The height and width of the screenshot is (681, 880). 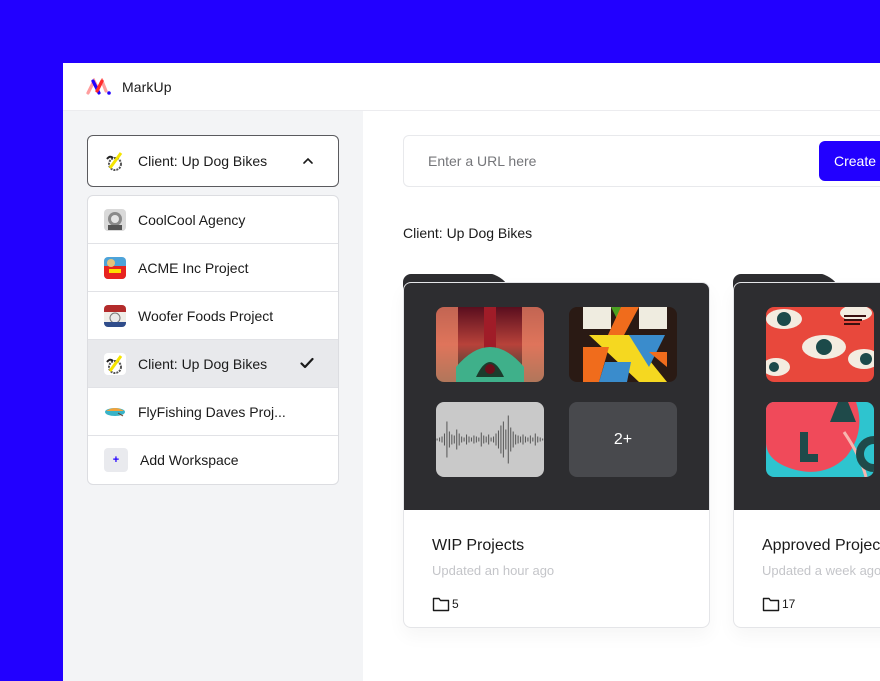 I want to click on coolcool-avatar-icon, so click(x=115, y=219).